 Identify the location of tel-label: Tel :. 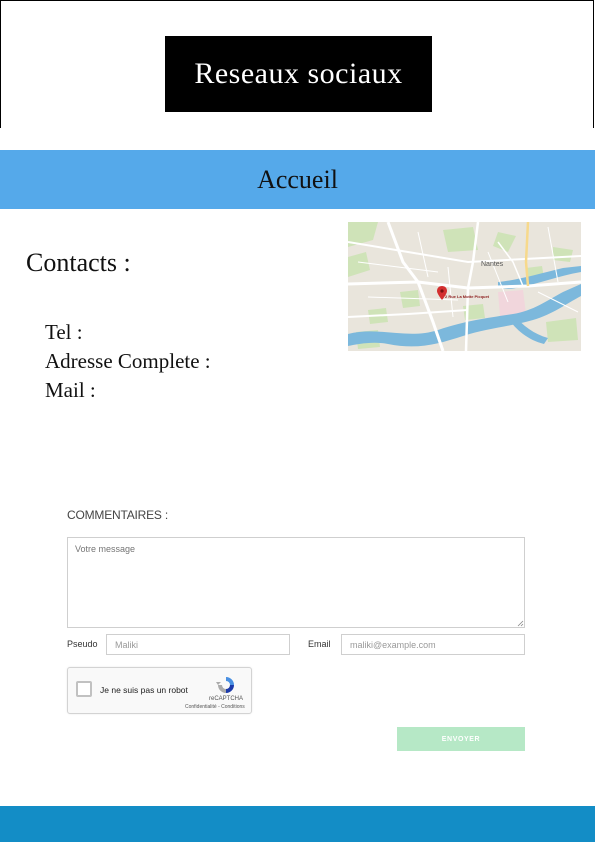
(64, 332).